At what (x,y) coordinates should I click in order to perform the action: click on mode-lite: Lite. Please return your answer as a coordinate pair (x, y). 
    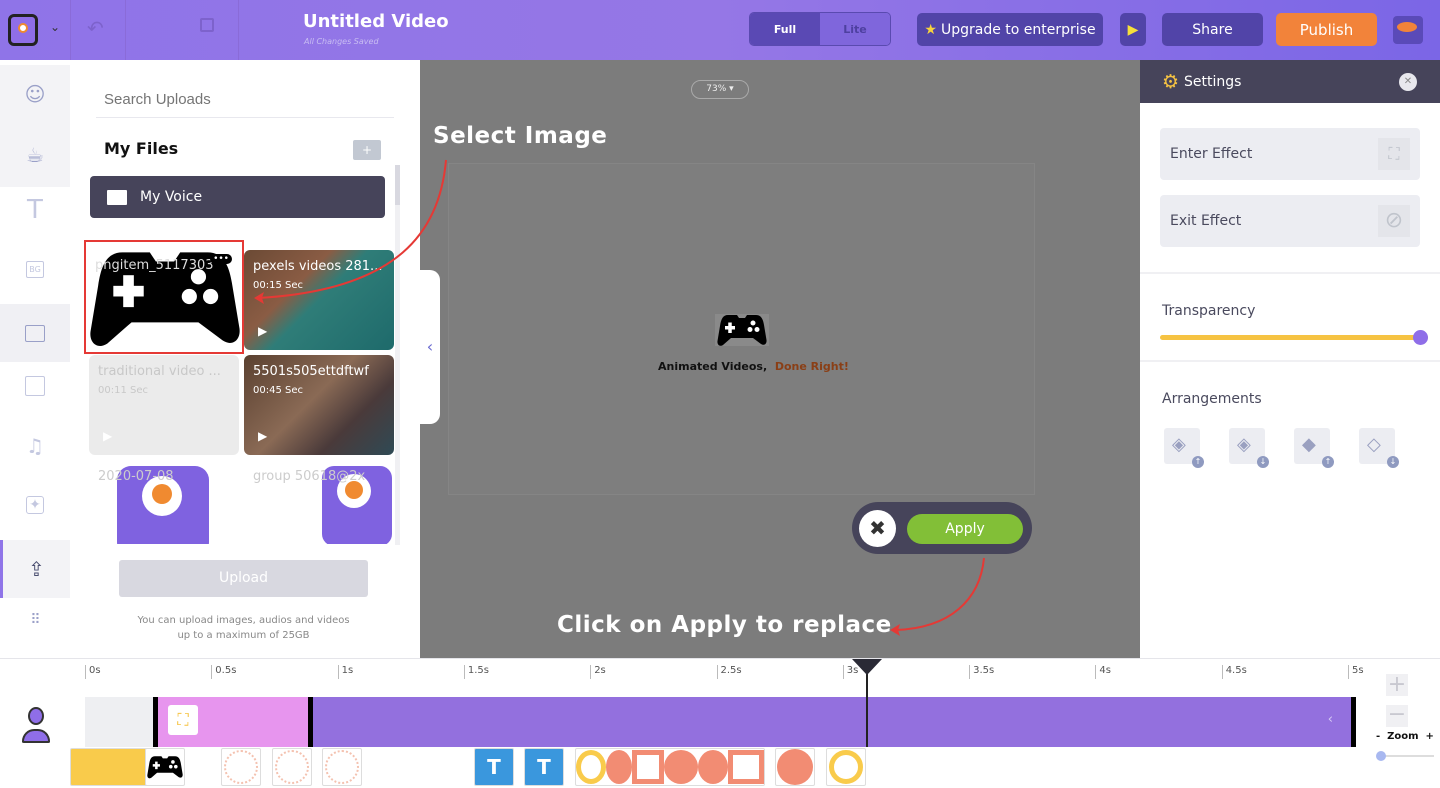
    Looking at the image, I should click on (855, 29).